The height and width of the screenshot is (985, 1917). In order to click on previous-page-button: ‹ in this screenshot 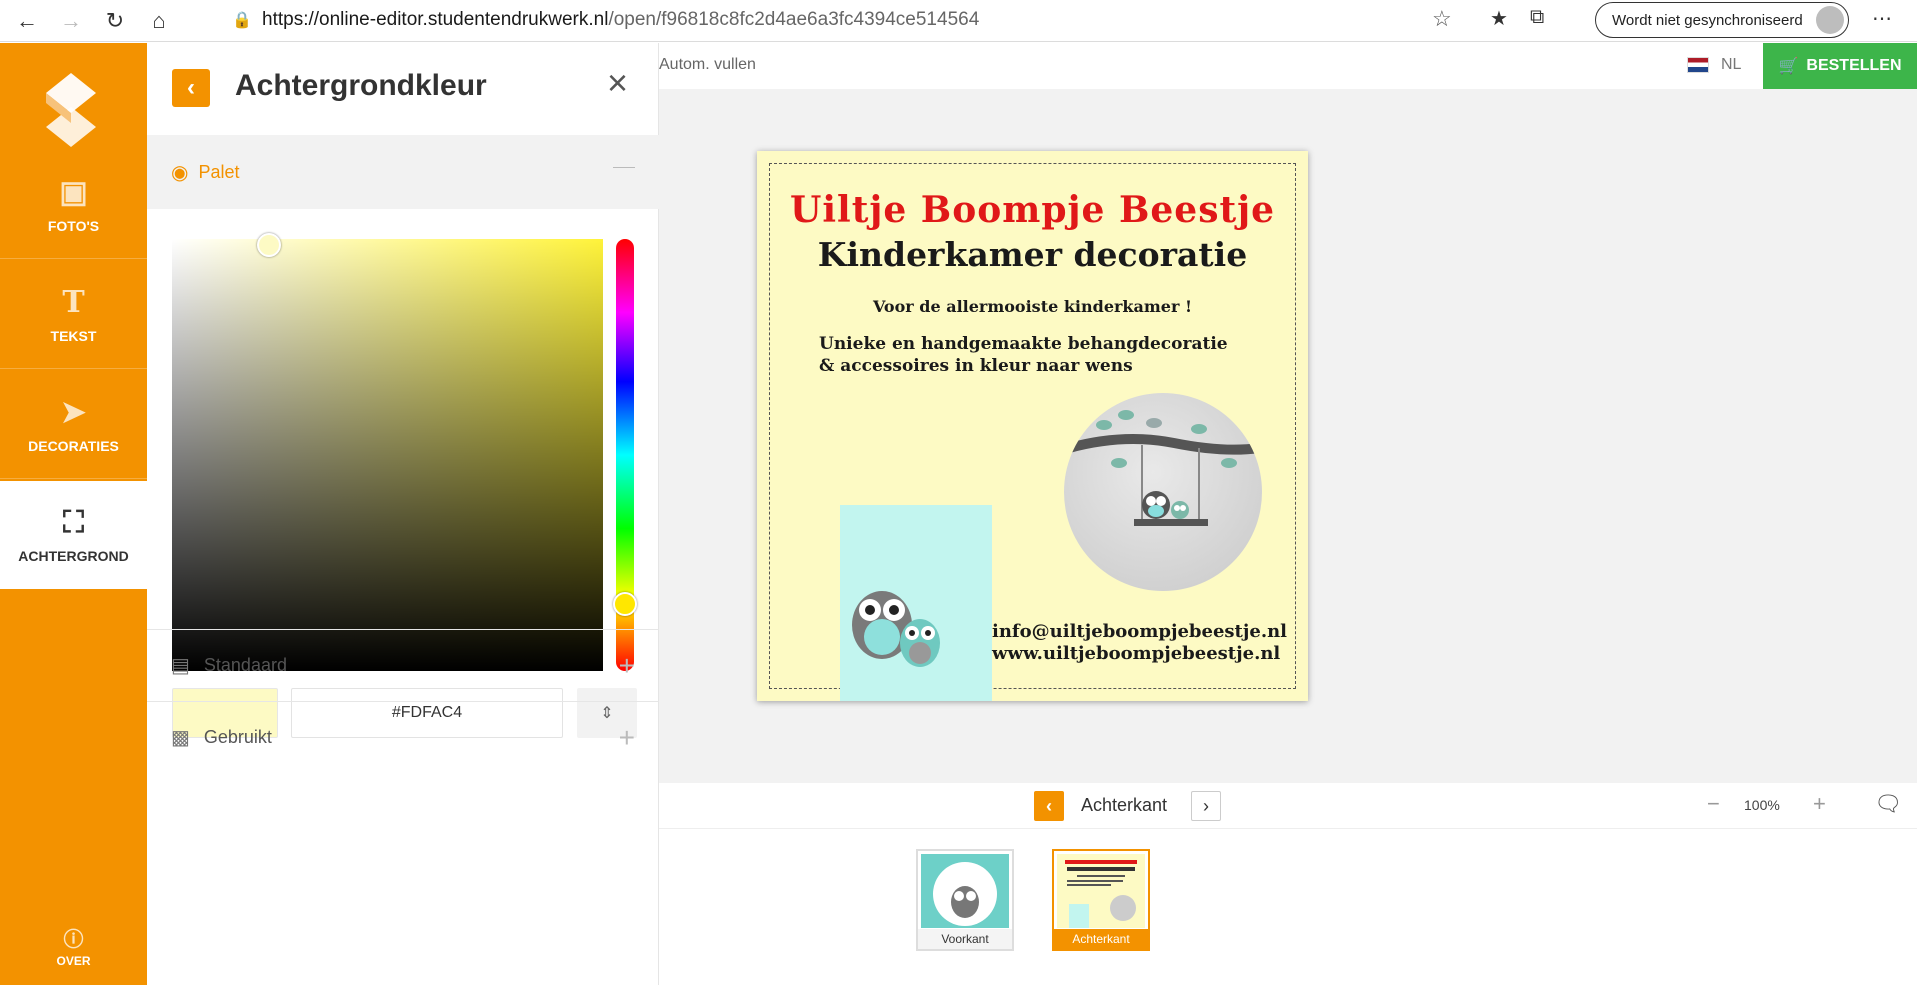, I will do `click(1049, 806)`.